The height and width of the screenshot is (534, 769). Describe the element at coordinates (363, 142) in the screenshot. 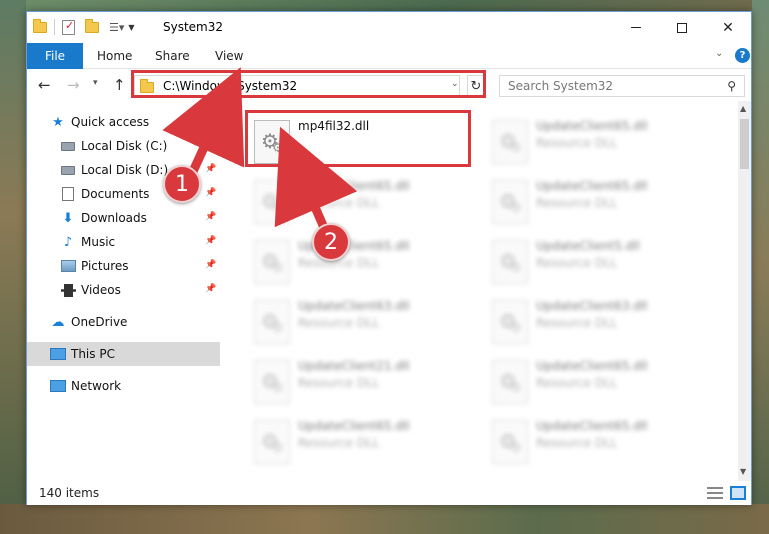

I see `file-item-mp4fil32: mp4fil32.dll` at that location.